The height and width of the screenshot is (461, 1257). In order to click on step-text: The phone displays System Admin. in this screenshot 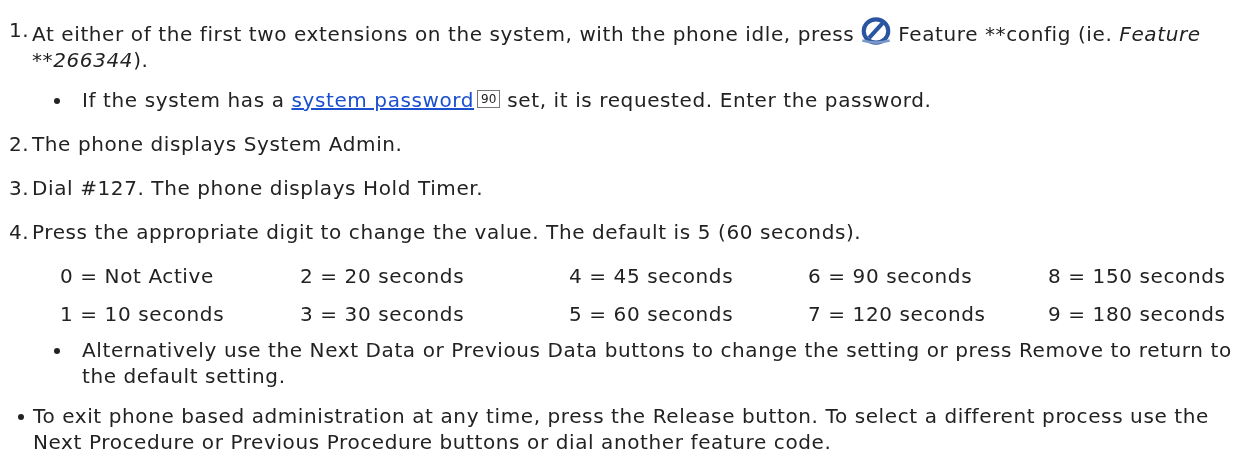, I will do `click(218, 144)`.